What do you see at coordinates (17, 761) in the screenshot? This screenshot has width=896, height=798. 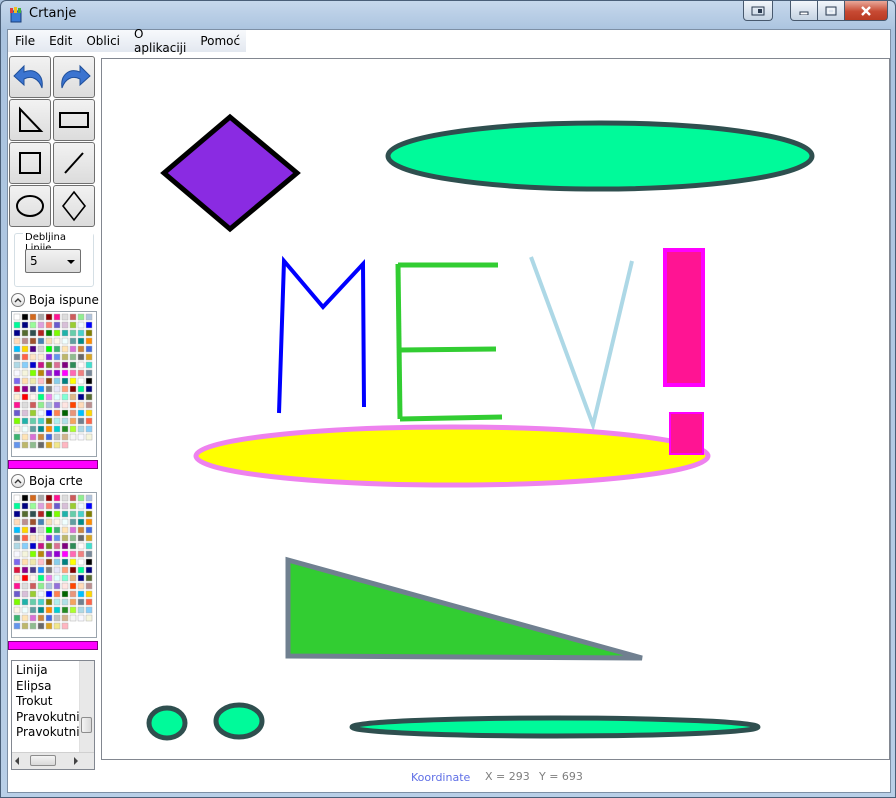 I see `scroll-left-icon` at bounding box center [17, 761].